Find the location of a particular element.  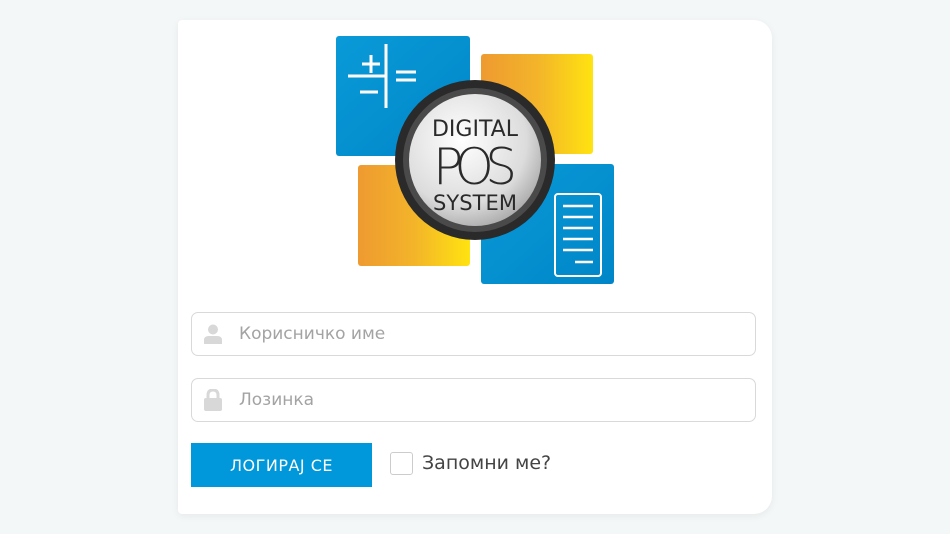

user-icon is located at coordinates (213, 334).